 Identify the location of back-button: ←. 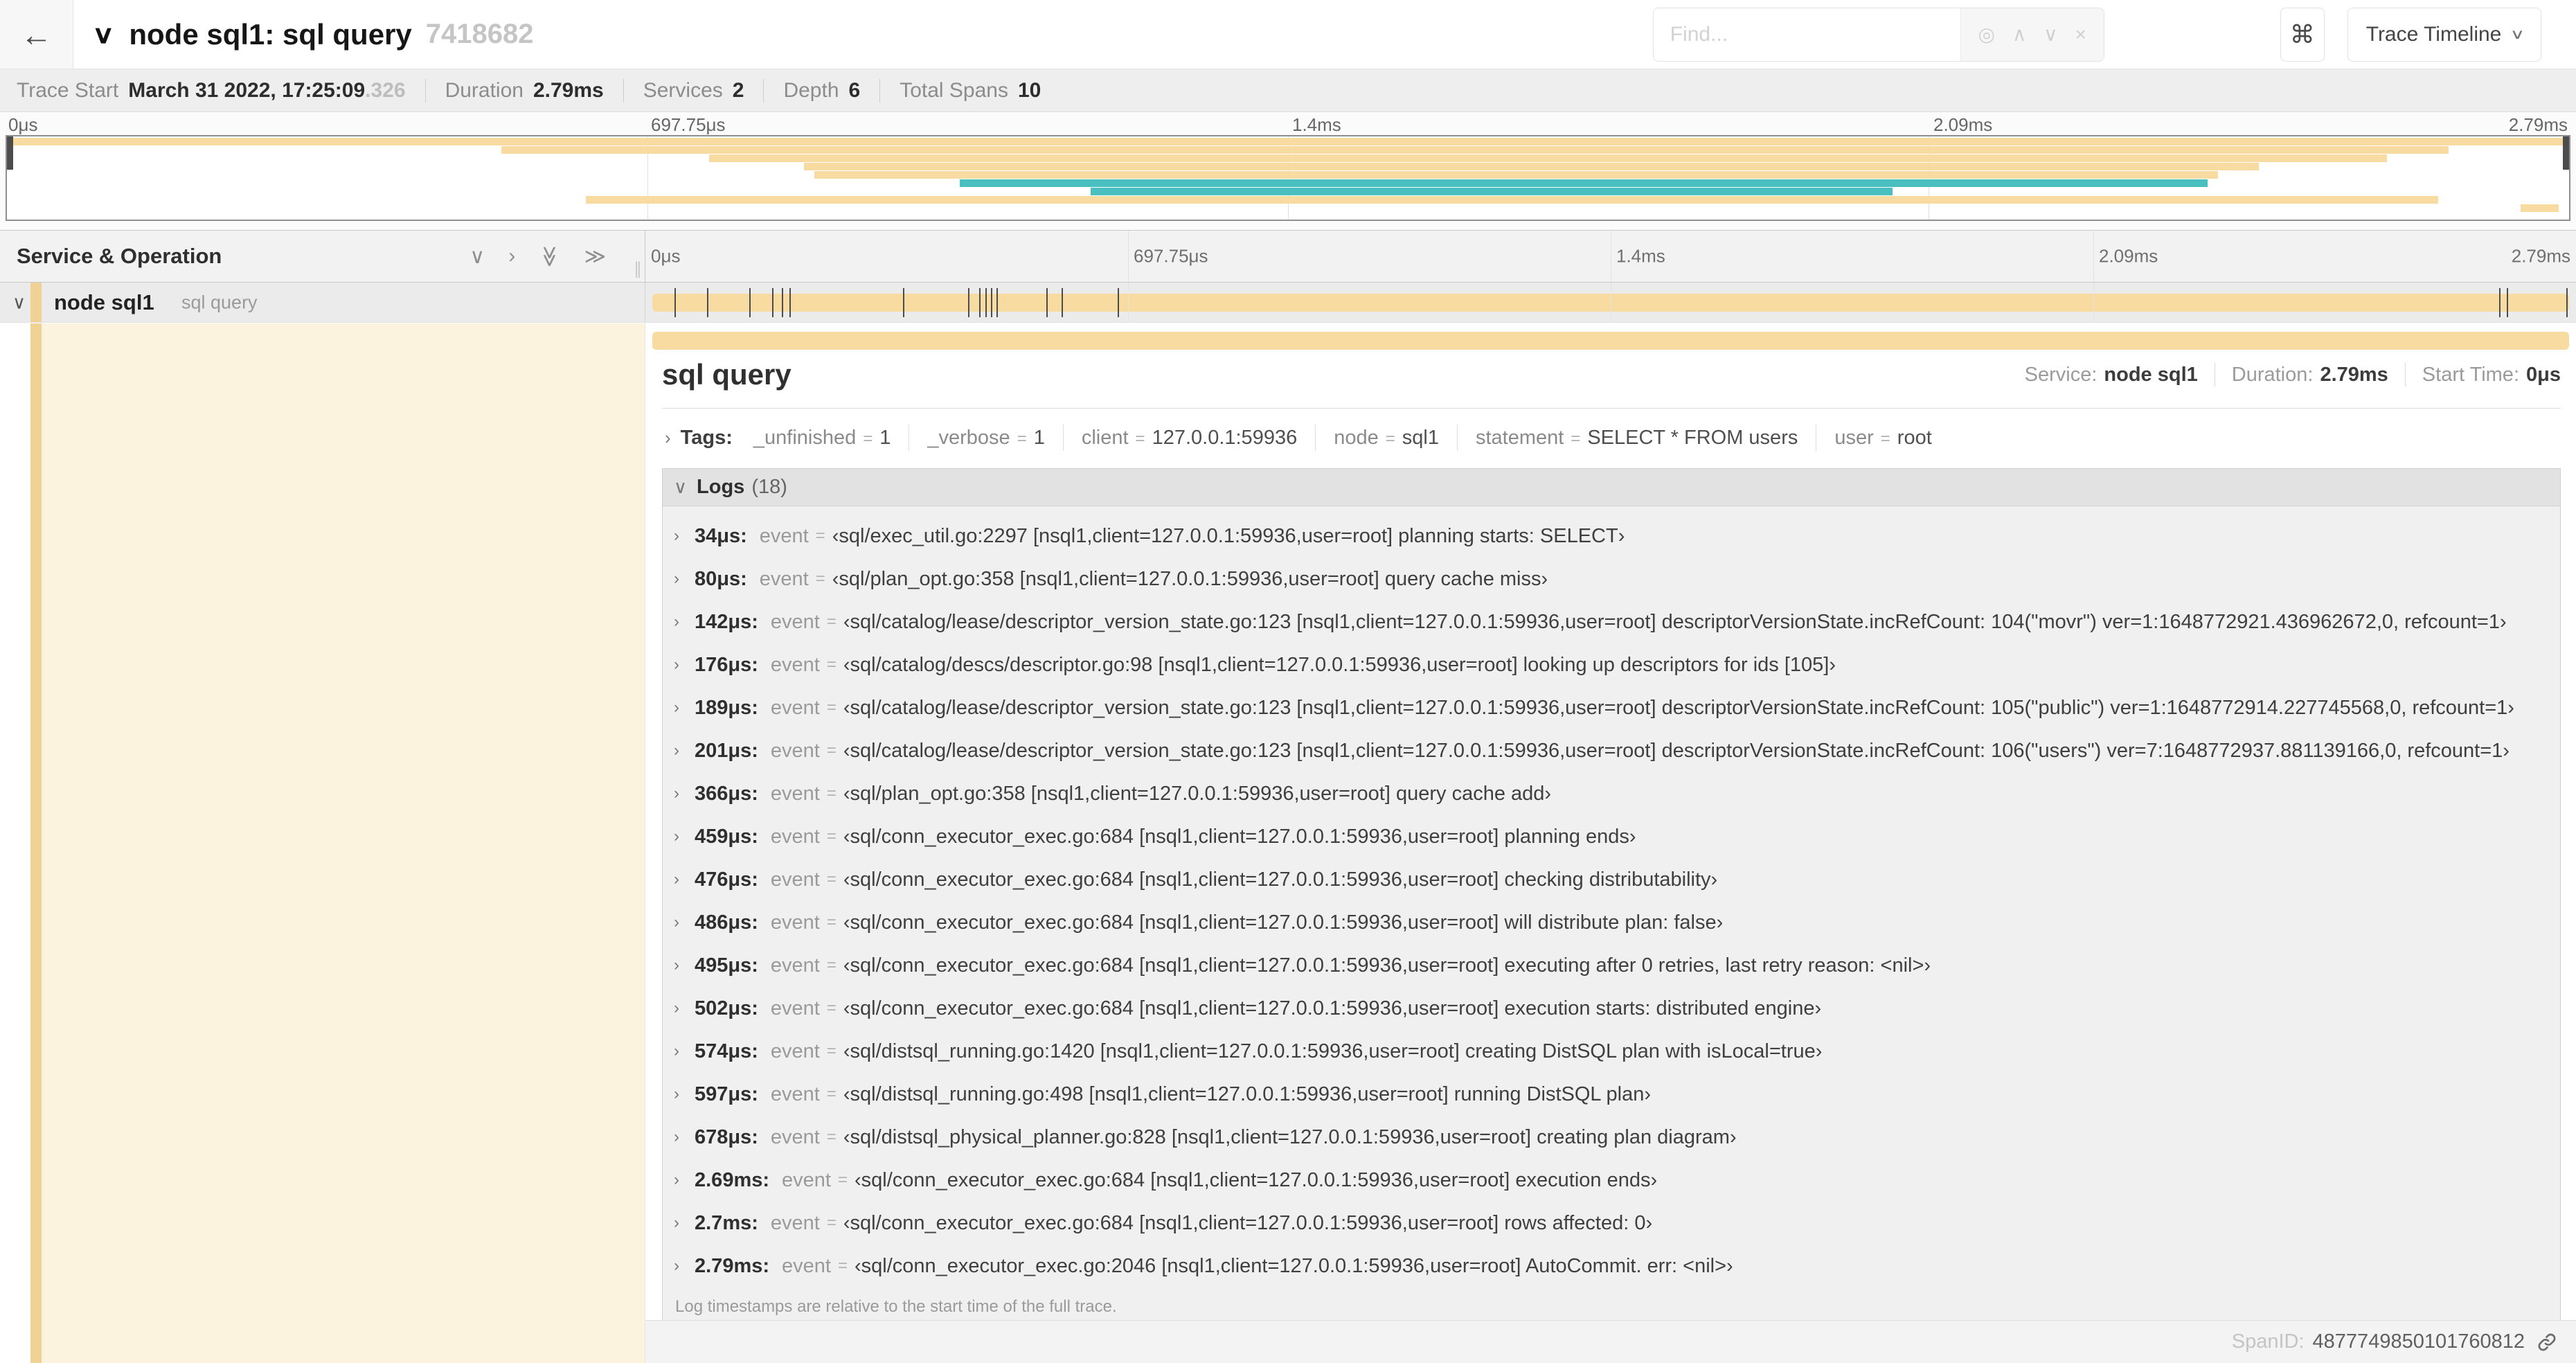
(37, 34).